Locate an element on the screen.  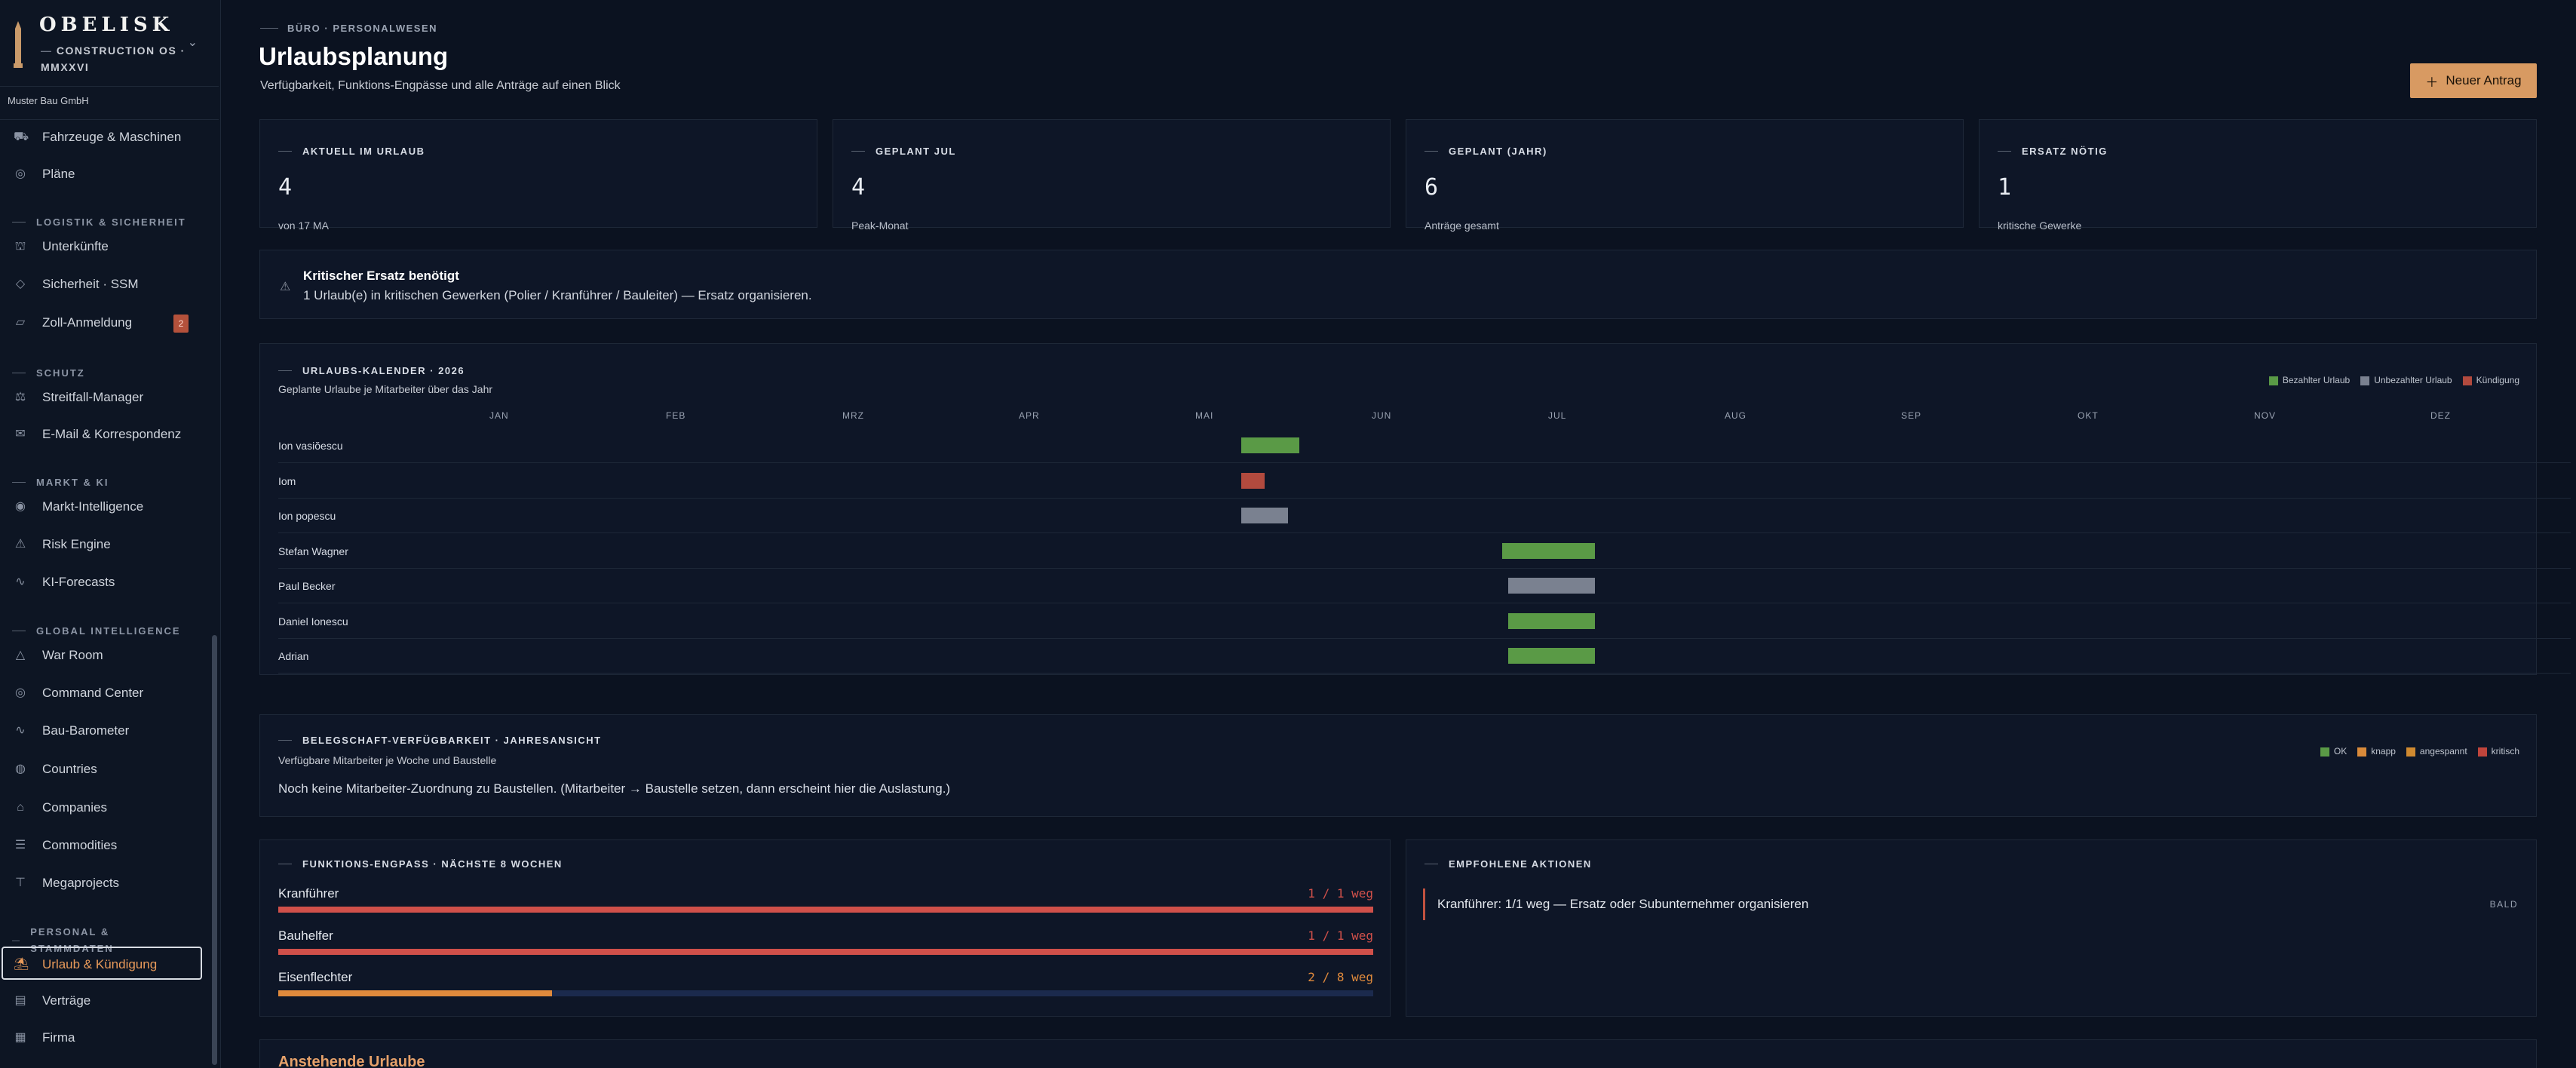
calendar-row: Paul Becker is located at coordinates (1424, 586).